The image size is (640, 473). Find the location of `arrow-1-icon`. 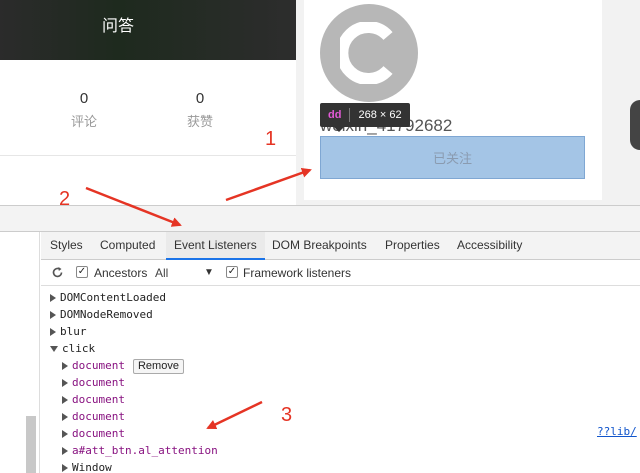

arrow-1-icon is located at coordinates (268, 184).